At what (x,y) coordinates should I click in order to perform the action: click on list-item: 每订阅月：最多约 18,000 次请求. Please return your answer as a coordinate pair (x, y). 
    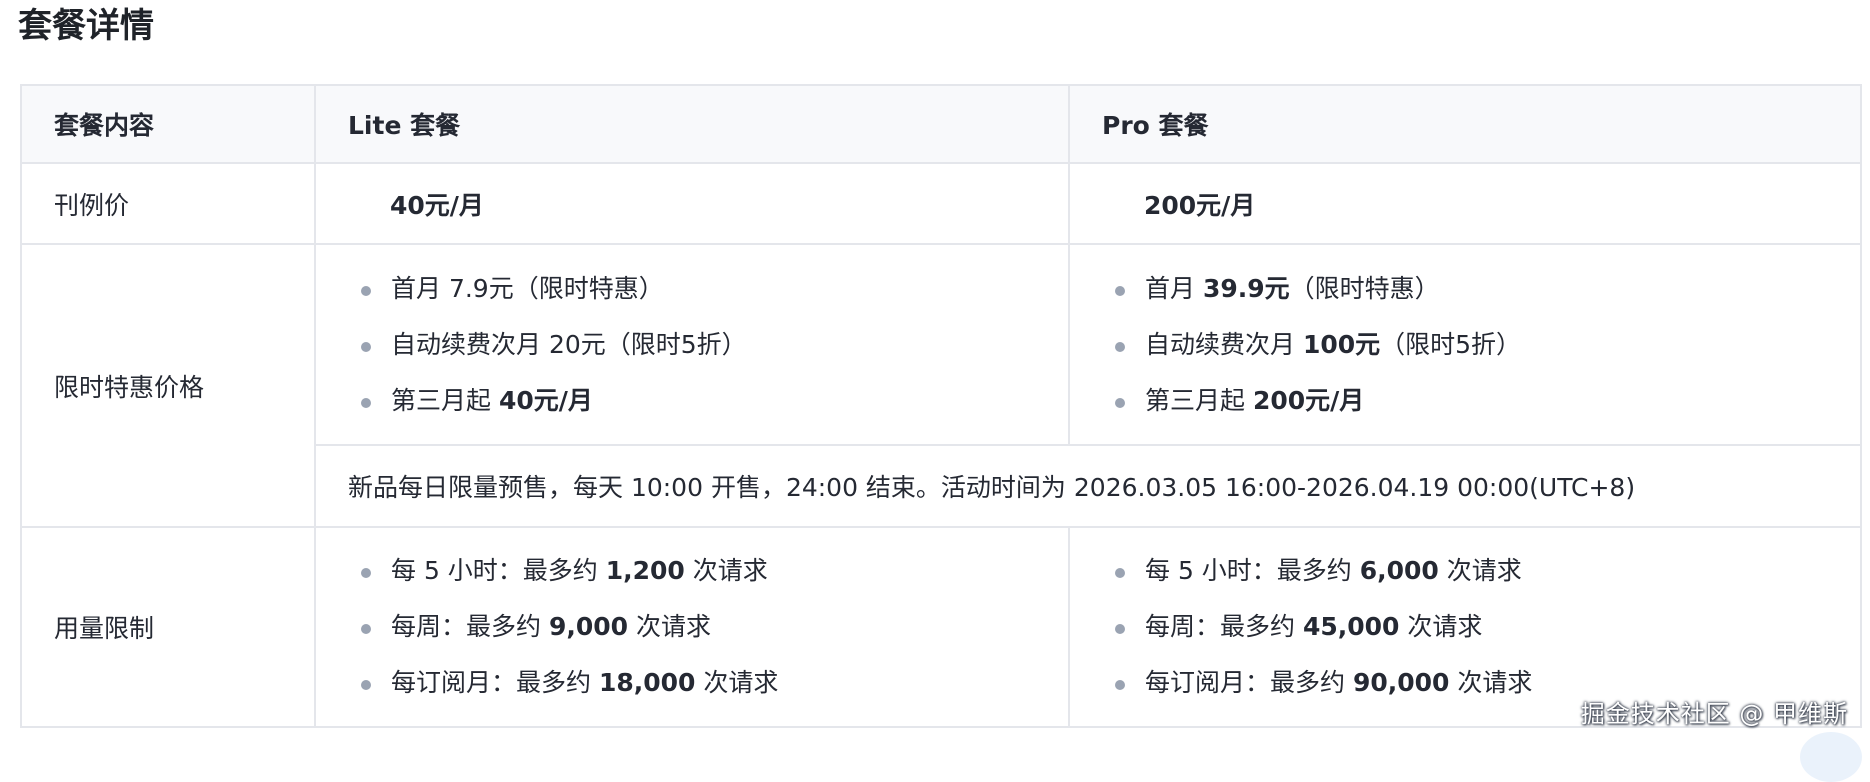
    Looking at the image, I should click on (714, 683).